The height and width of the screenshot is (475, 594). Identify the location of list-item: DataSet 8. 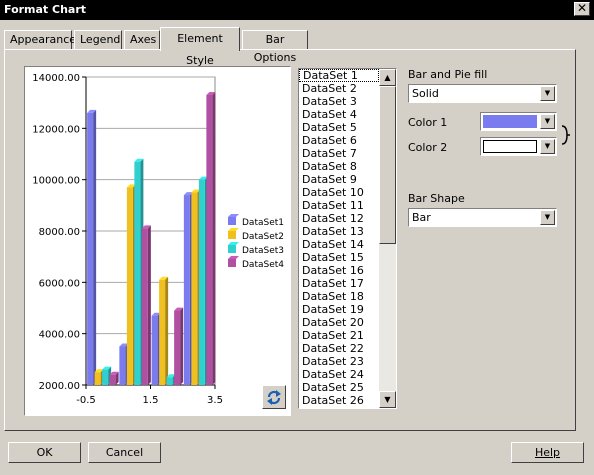
(339, 166).